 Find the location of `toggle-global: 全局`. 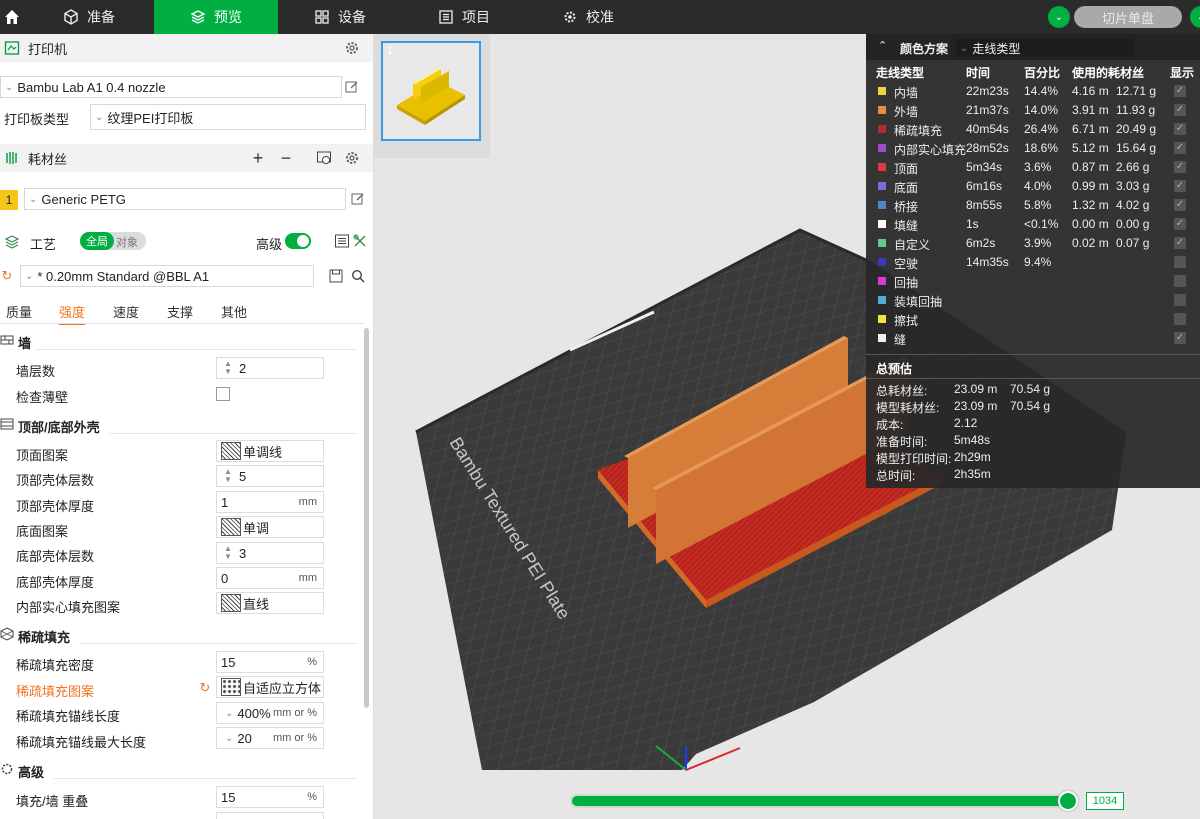

toggle-global: 全局 is located at coordinates (97, 241).